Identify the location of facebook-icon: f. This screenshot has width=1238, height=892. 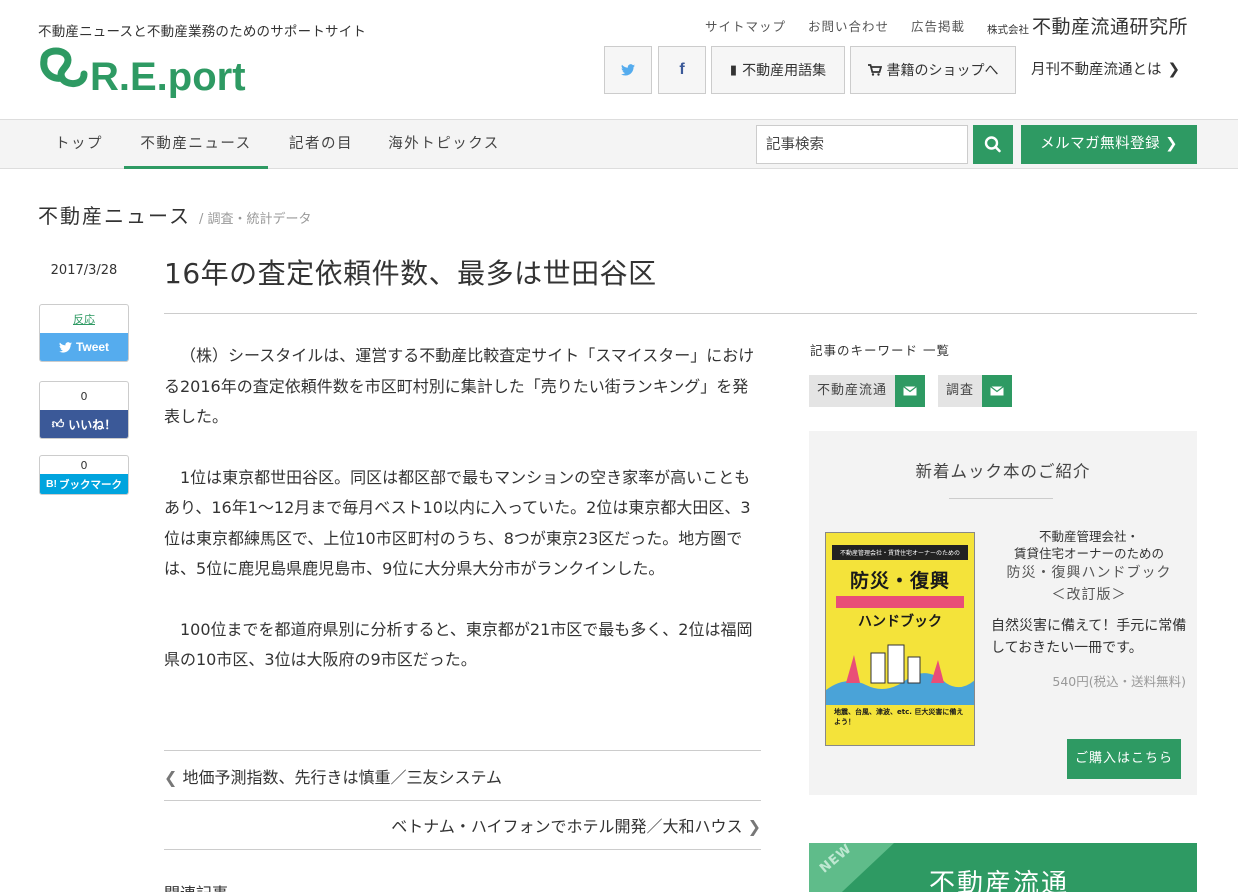
(682, 69).